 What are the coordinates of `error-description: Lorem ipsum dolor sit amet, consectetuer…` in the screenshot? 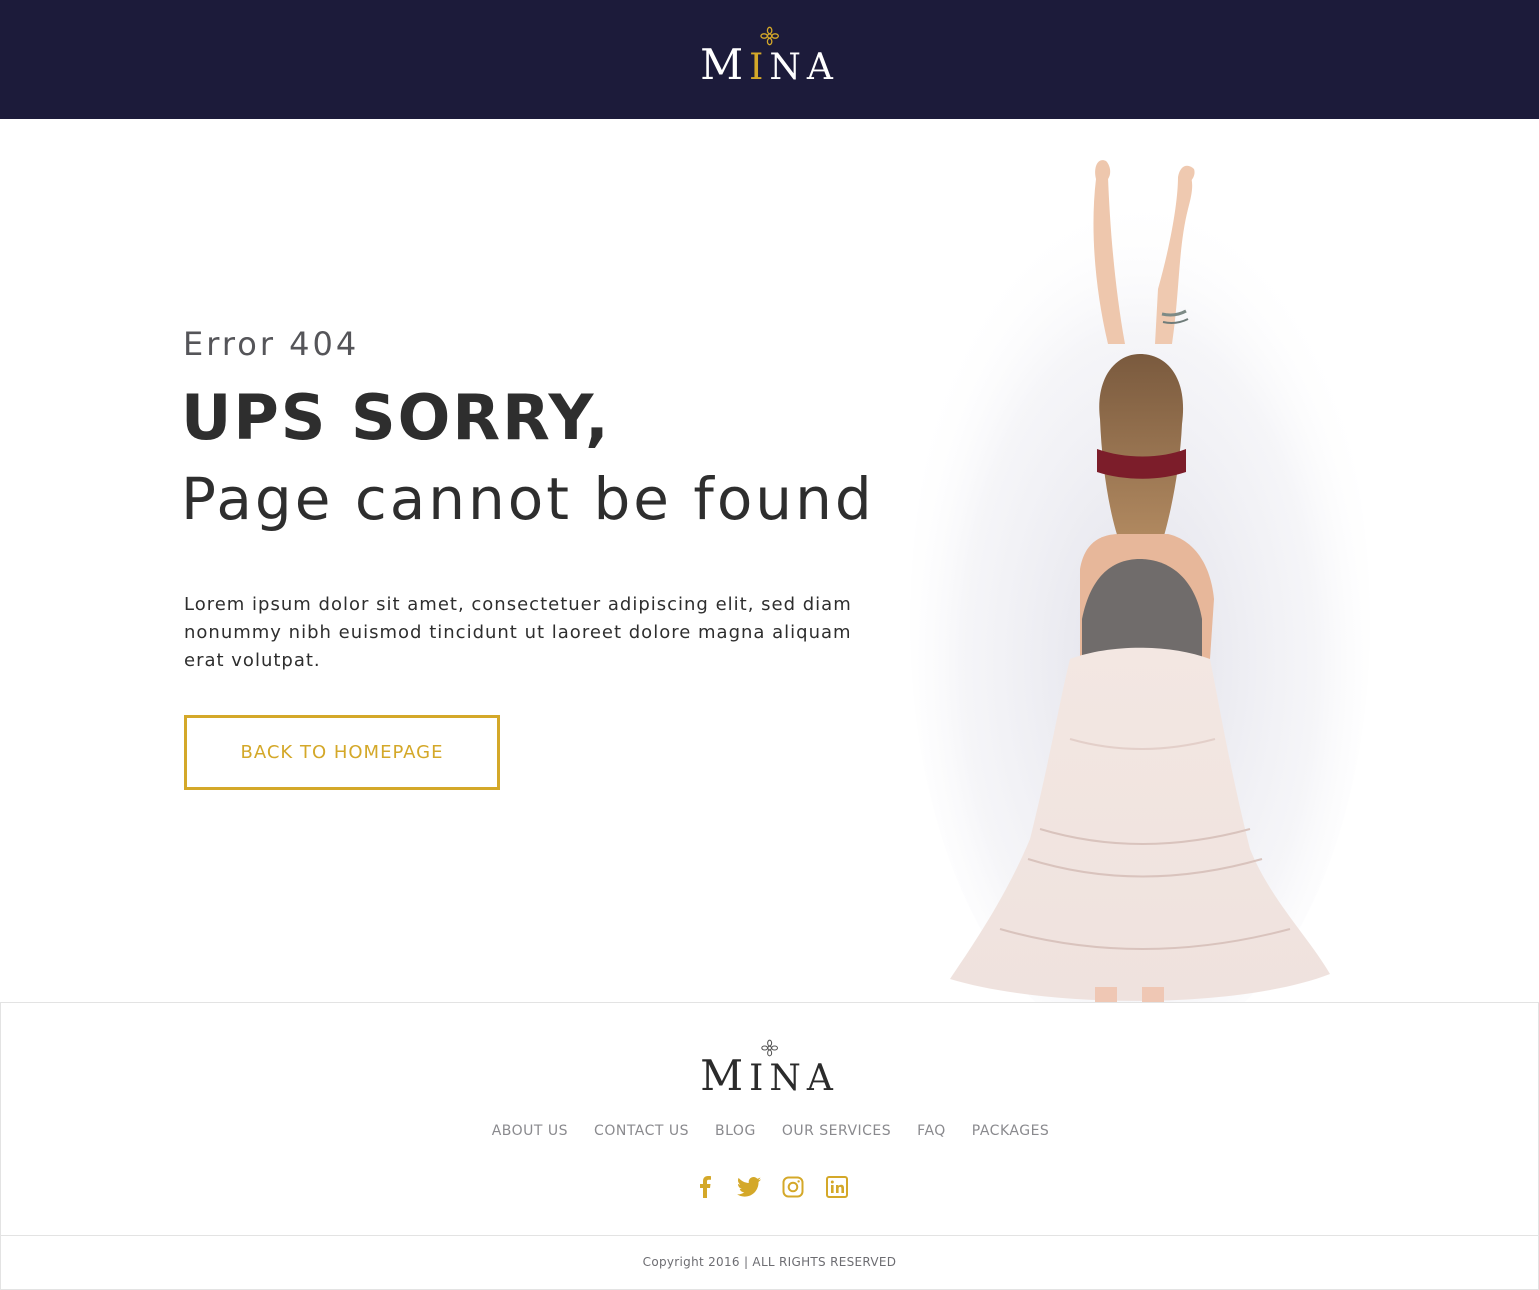 It's located at (518, 632).